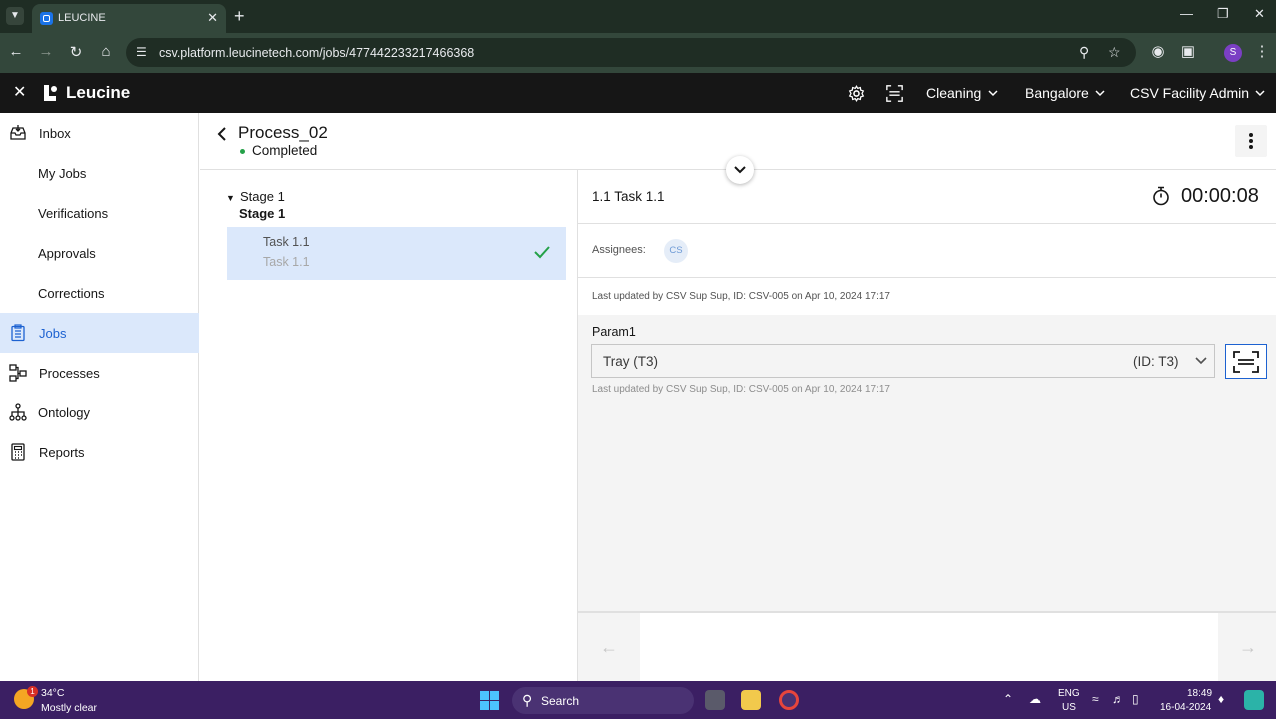 Image resolution: width=1276 pixels, height=719 pixels. What do you see at coordinates (99, 333) in the screenshot?
I see `sidebar-item-jobs: Jobs` at bounding box center [99, 333].